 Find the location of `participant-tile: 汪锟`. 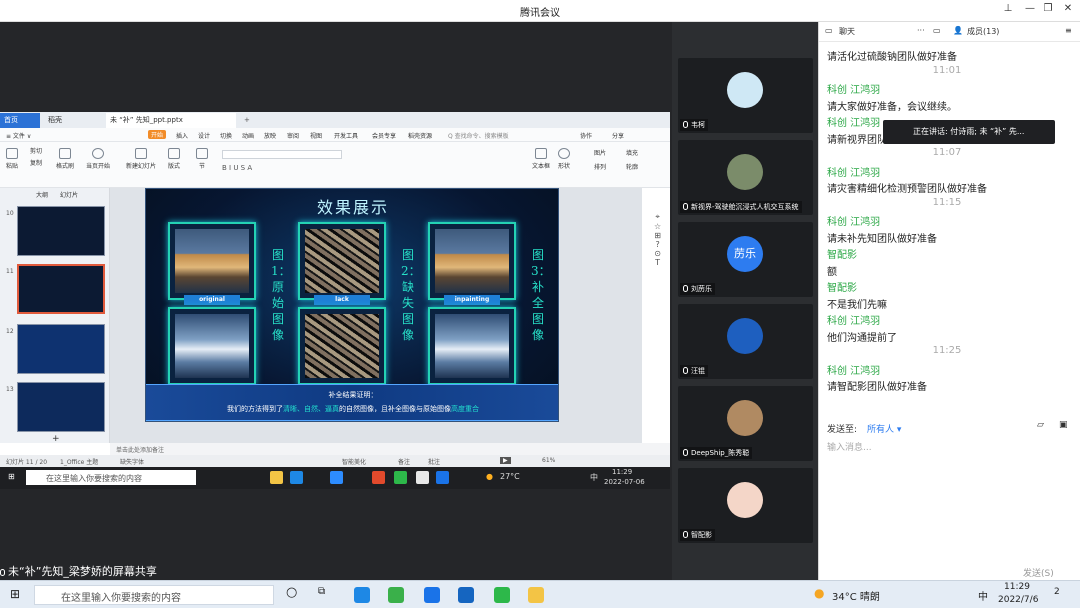

participant-tile: 汪锟 is located at coordinates (745, 341).